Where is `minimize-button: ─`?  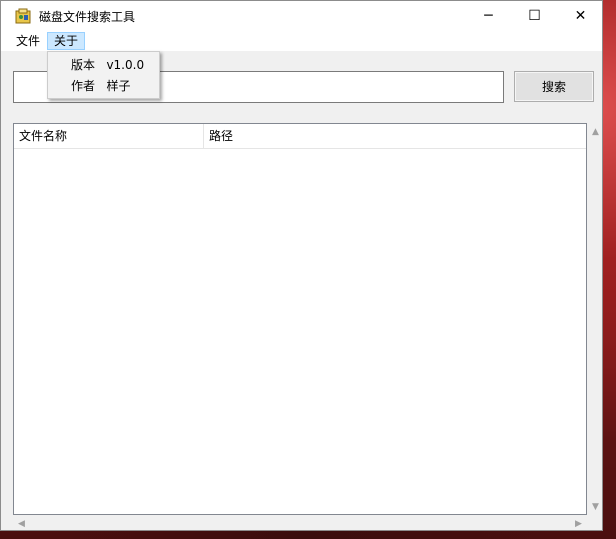
minimize-button: ─ is located at coordinates (488, 16).